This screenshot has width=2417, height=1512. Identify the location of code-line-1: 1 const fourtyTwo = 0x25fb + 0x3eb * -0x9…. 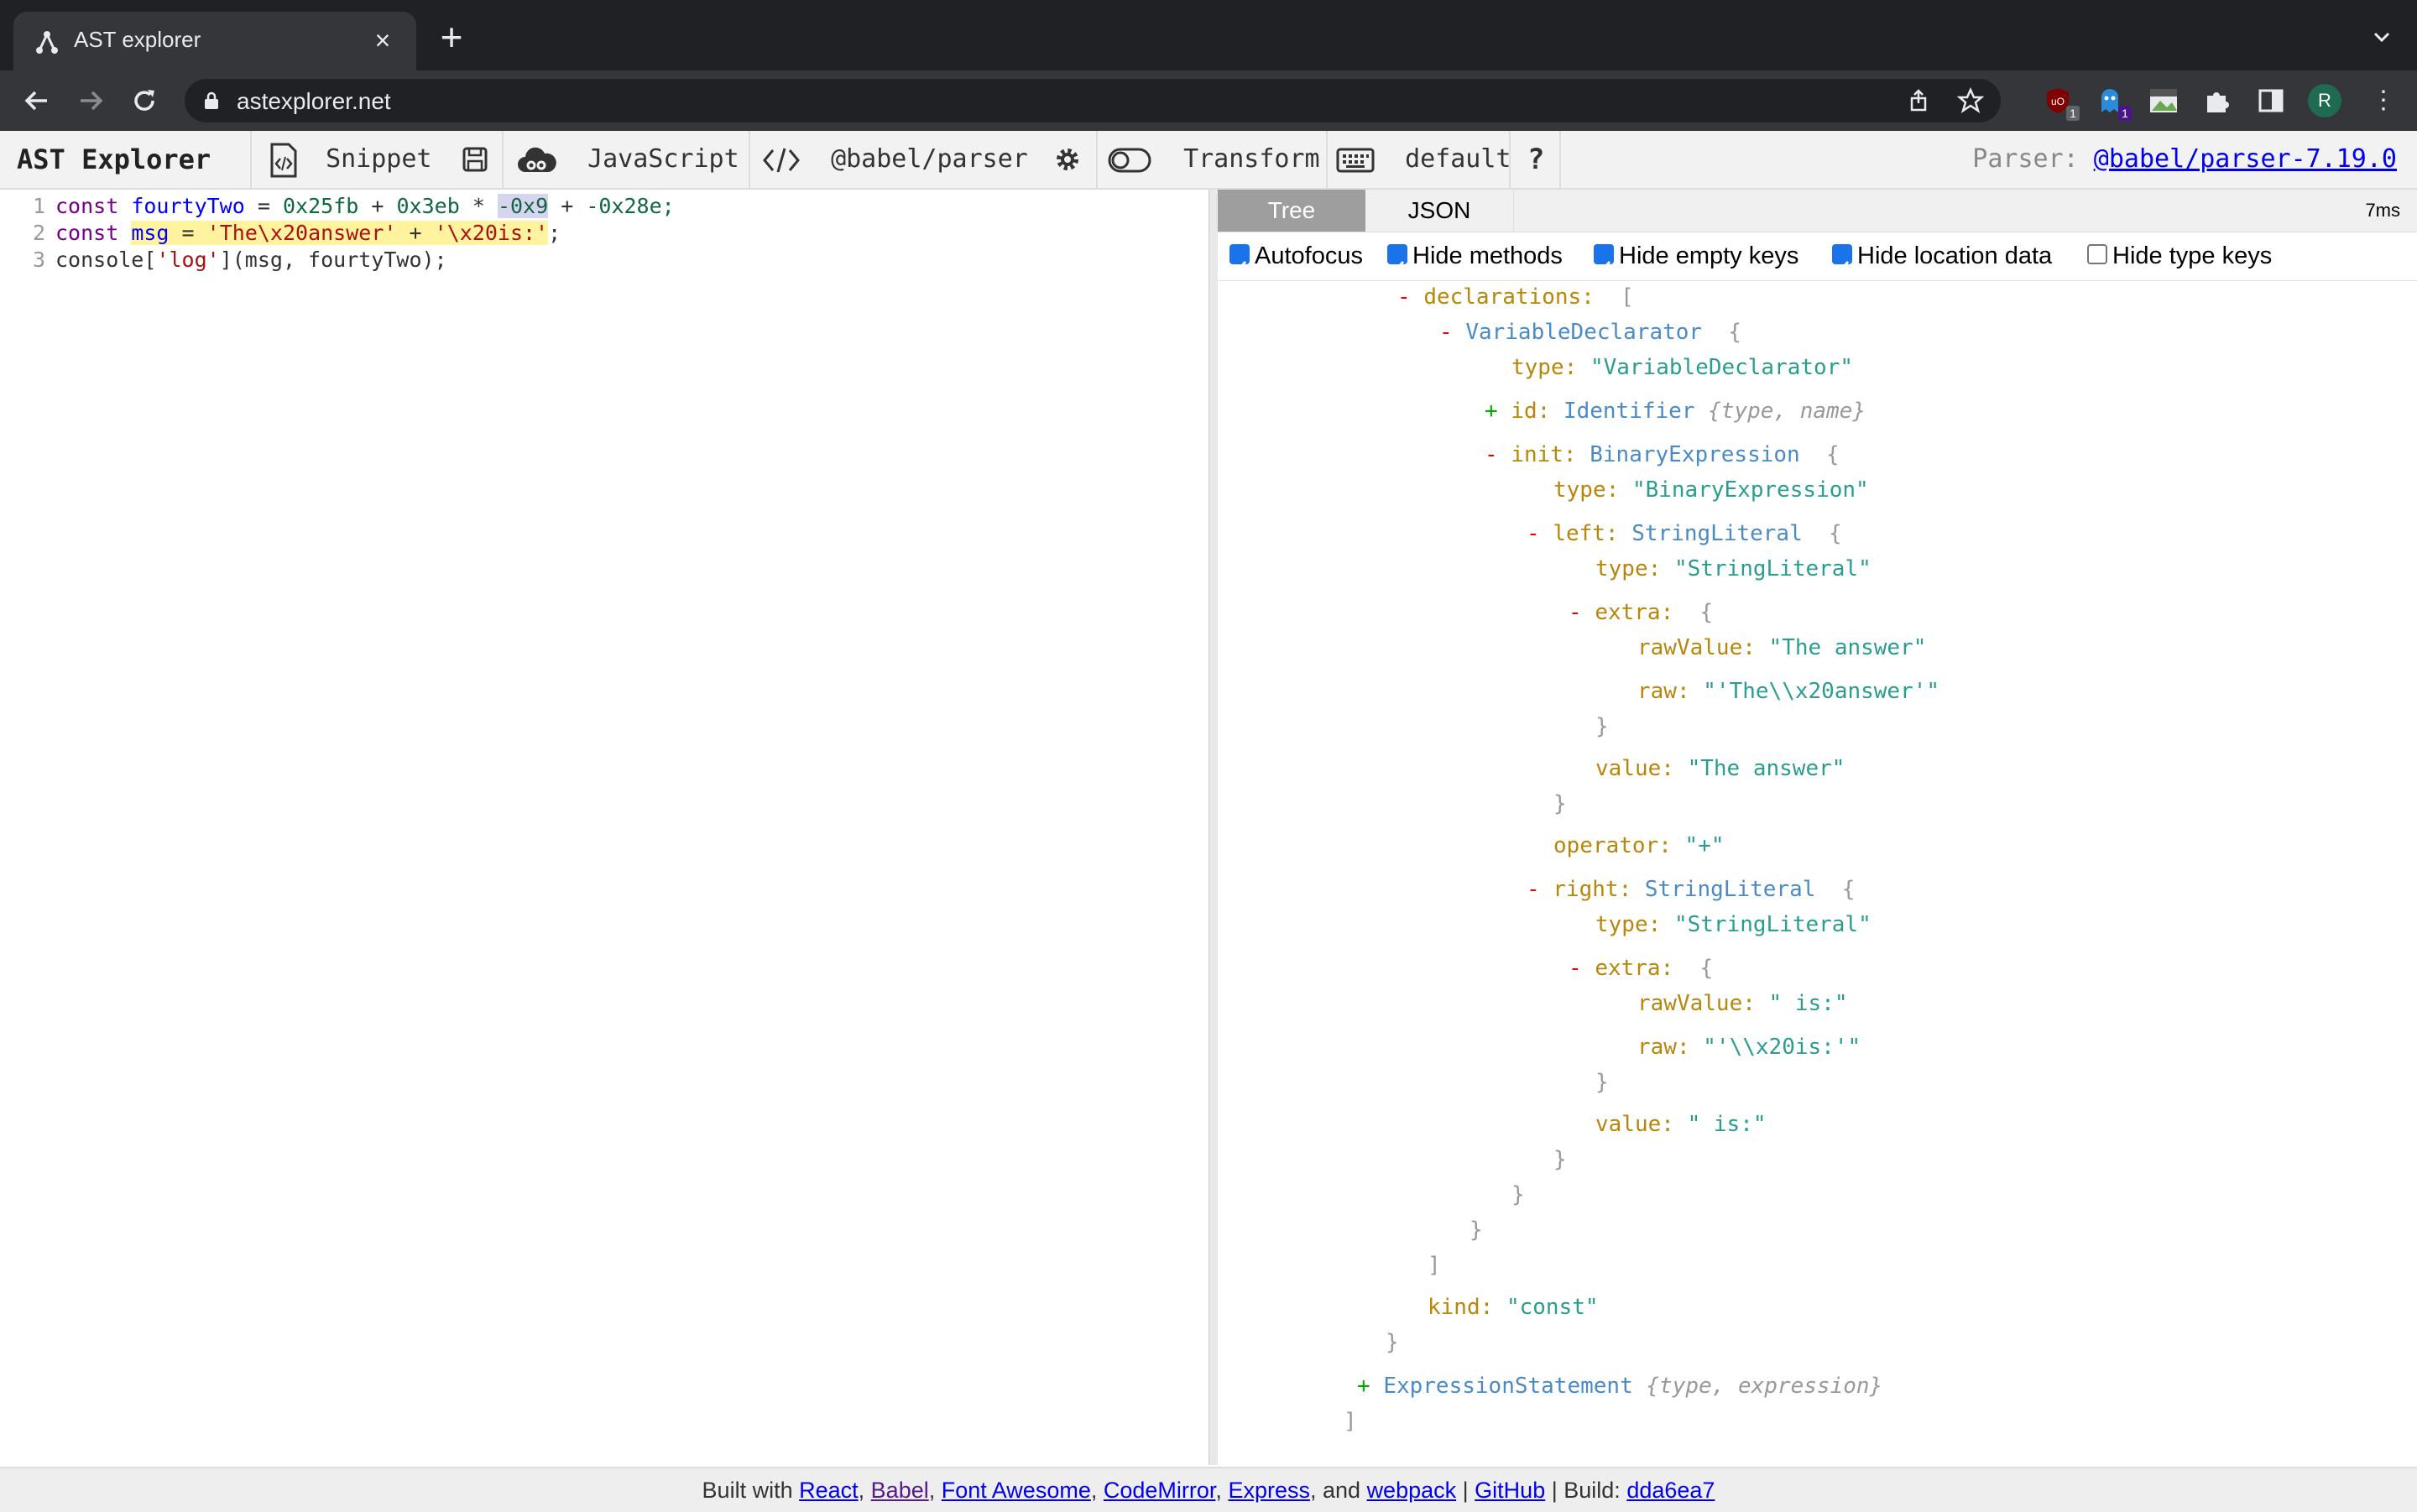
(337, 207).